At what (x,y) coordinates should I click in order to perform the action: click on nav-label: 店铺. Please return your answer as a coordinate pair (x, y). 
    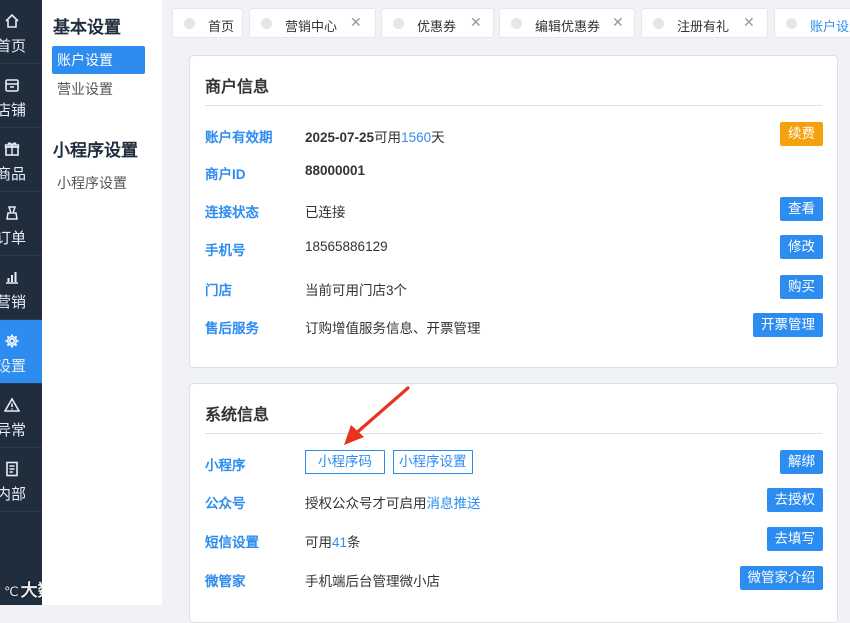
    Looking at the image, I should click on (13, 110).